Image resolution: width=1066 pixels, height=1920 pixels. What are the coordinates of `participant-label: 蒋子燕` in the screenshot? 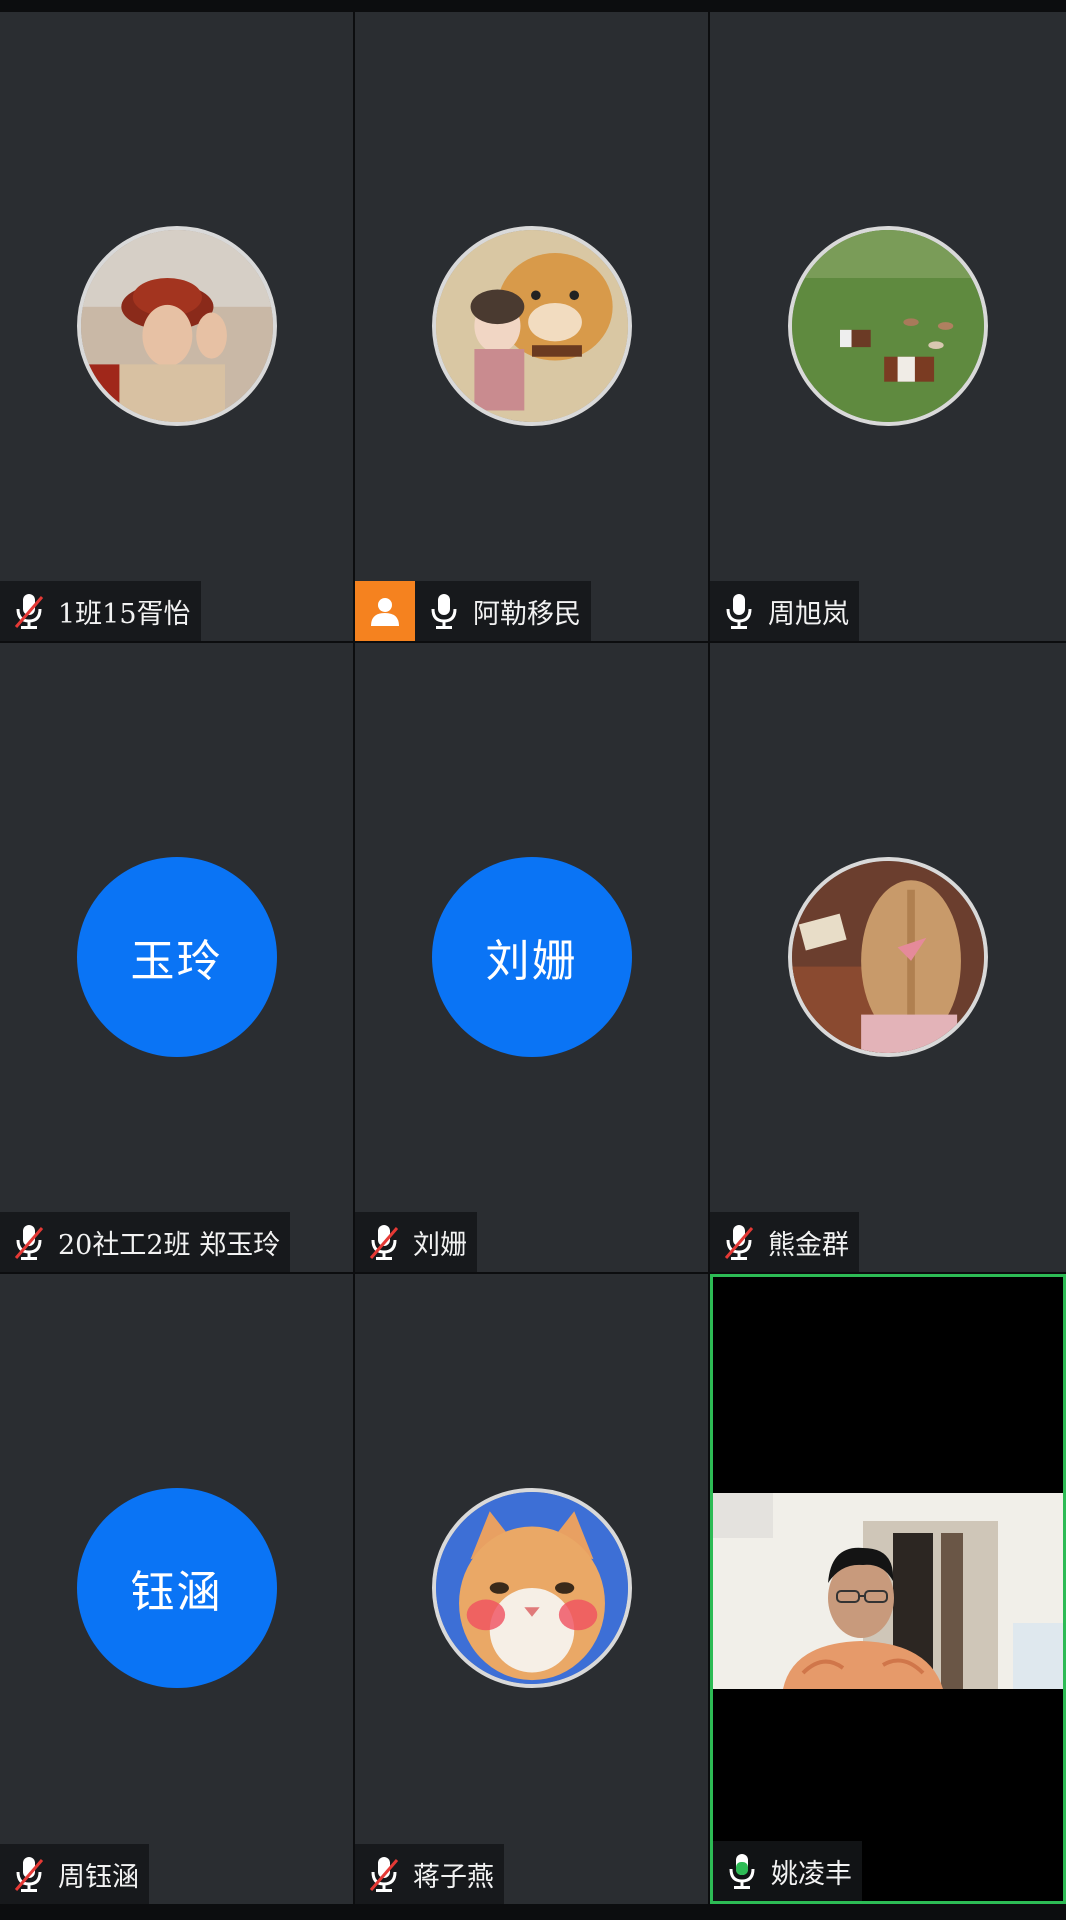 It's located at (429, 1874).